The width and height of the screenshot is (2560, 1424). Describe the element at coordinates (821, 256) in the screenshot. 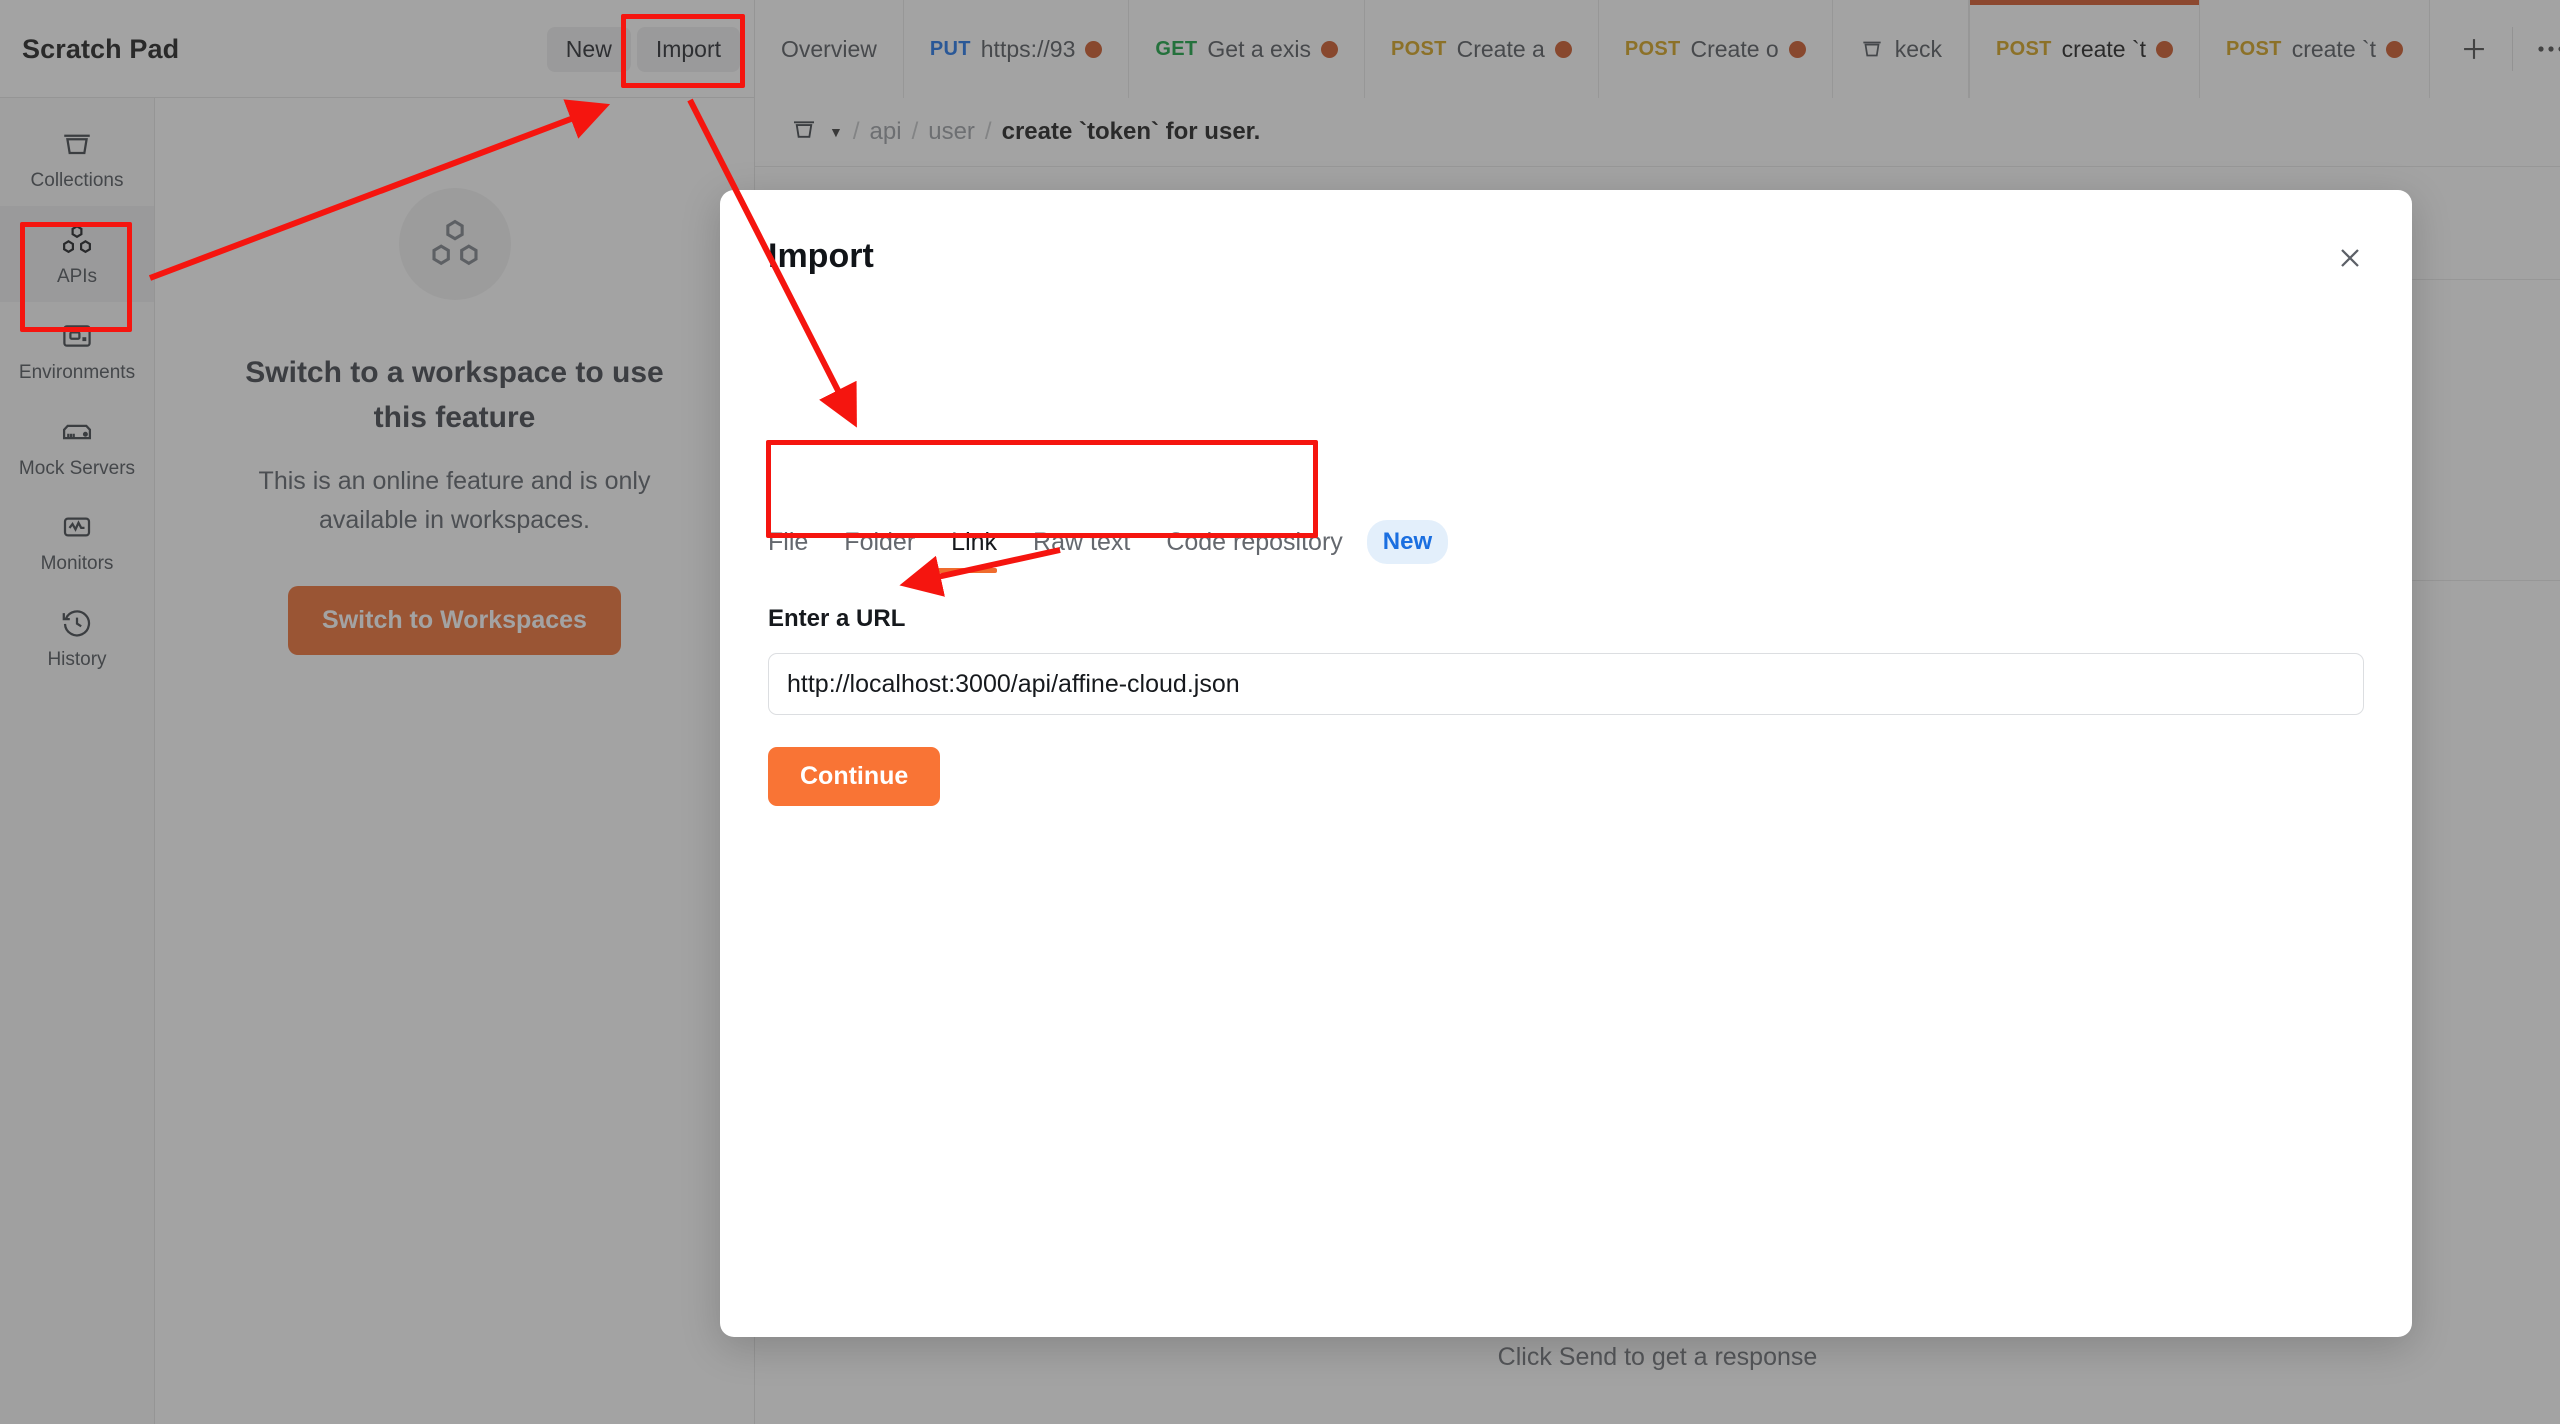

I see `modal-title: Import` at that location.